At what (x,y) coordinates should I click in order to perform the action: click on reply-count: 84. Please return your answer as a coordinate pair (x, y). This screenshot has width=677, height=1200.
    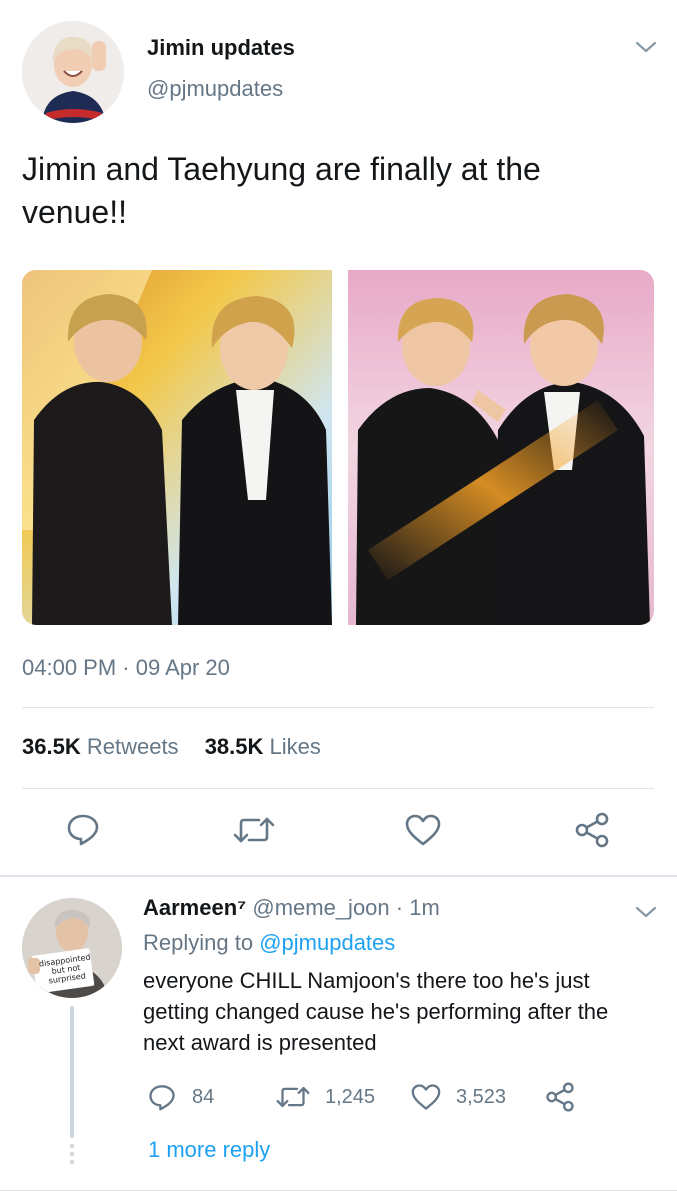
    Looking at the image, I should click on (203, 1097).